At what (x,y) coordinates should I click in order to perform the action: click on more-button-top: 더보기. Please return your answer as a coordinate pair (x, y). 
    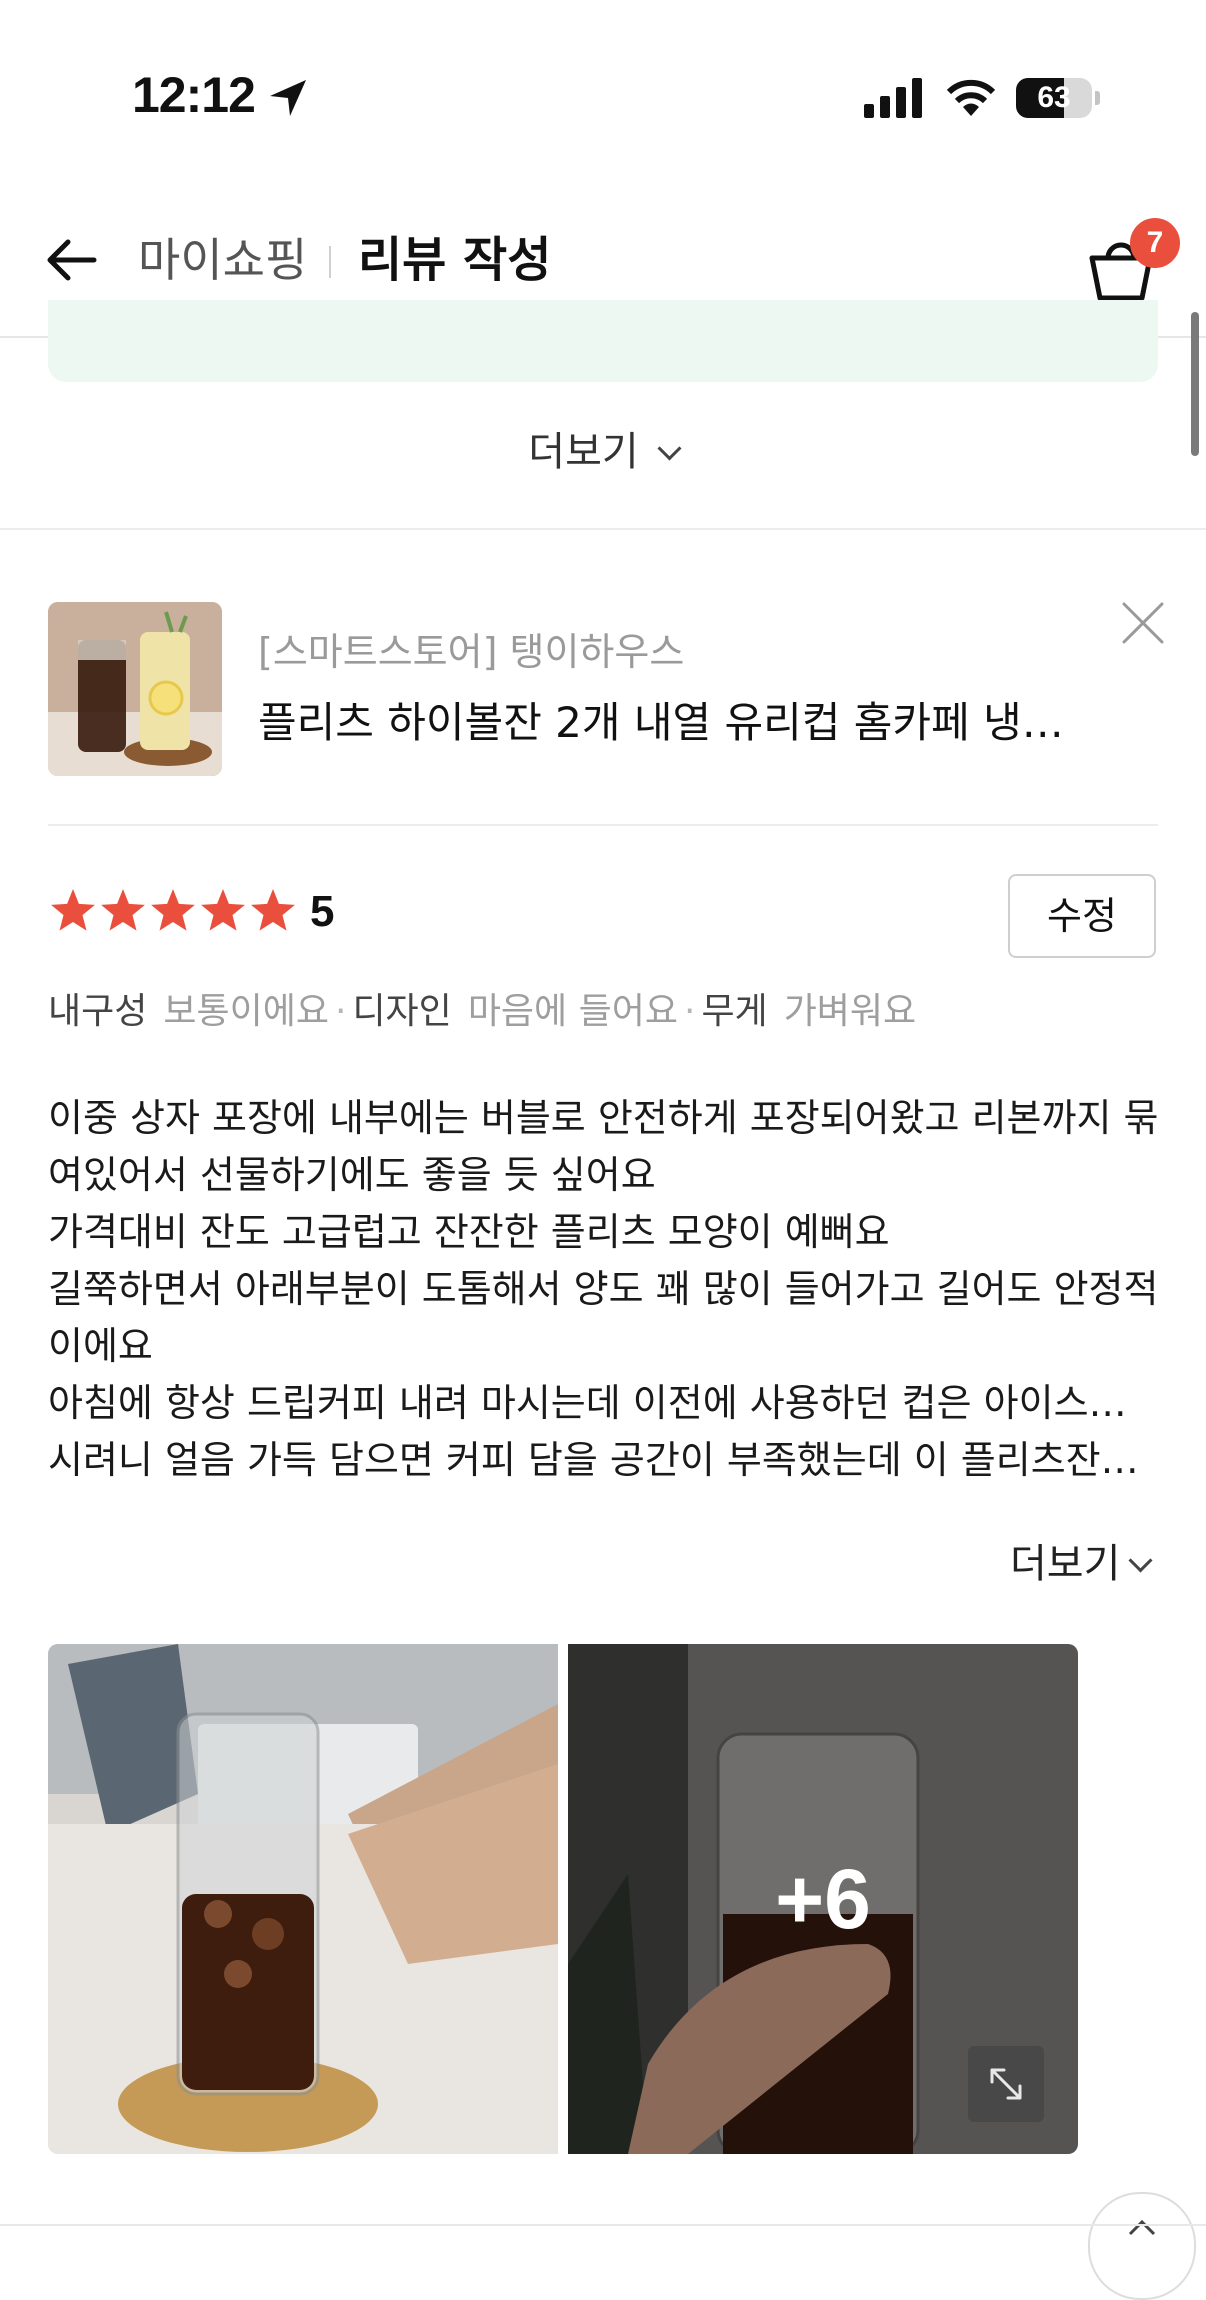
    Looking at the image, I should click on (603, 452).